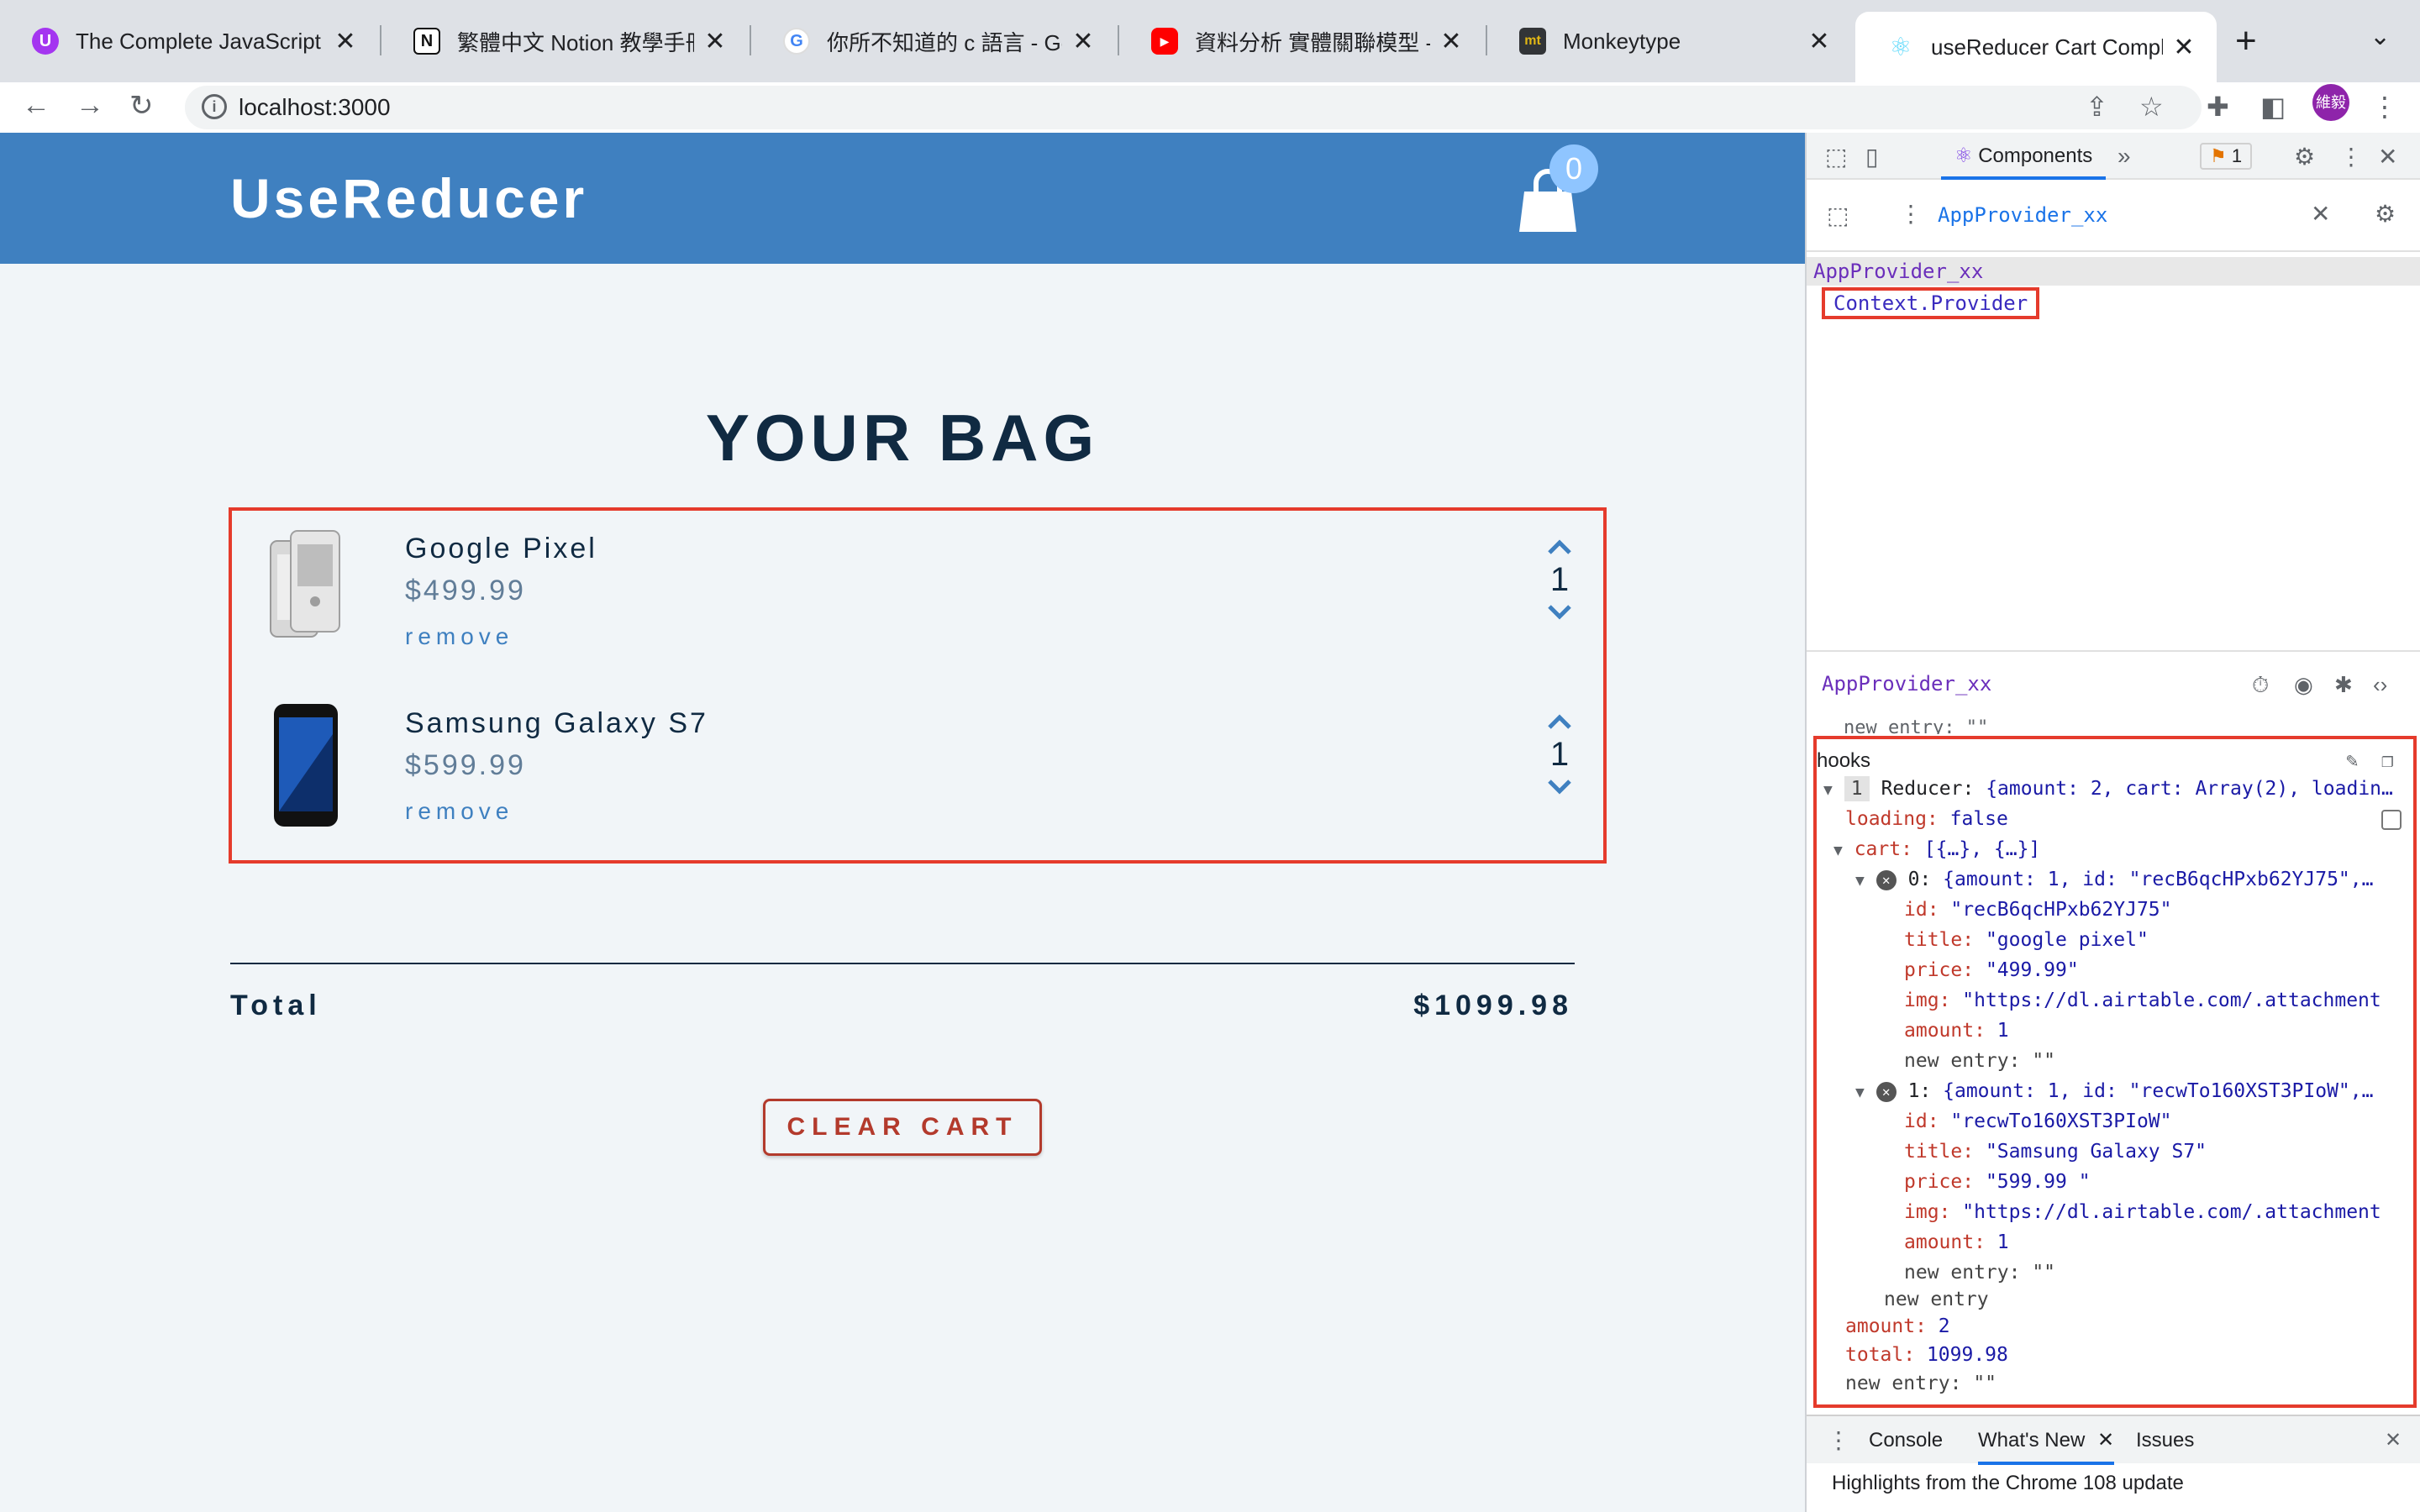  Describe the element at coordinates (1194, 107) in the screenshot. I see `address-bar: i localhost:3000` at that location.